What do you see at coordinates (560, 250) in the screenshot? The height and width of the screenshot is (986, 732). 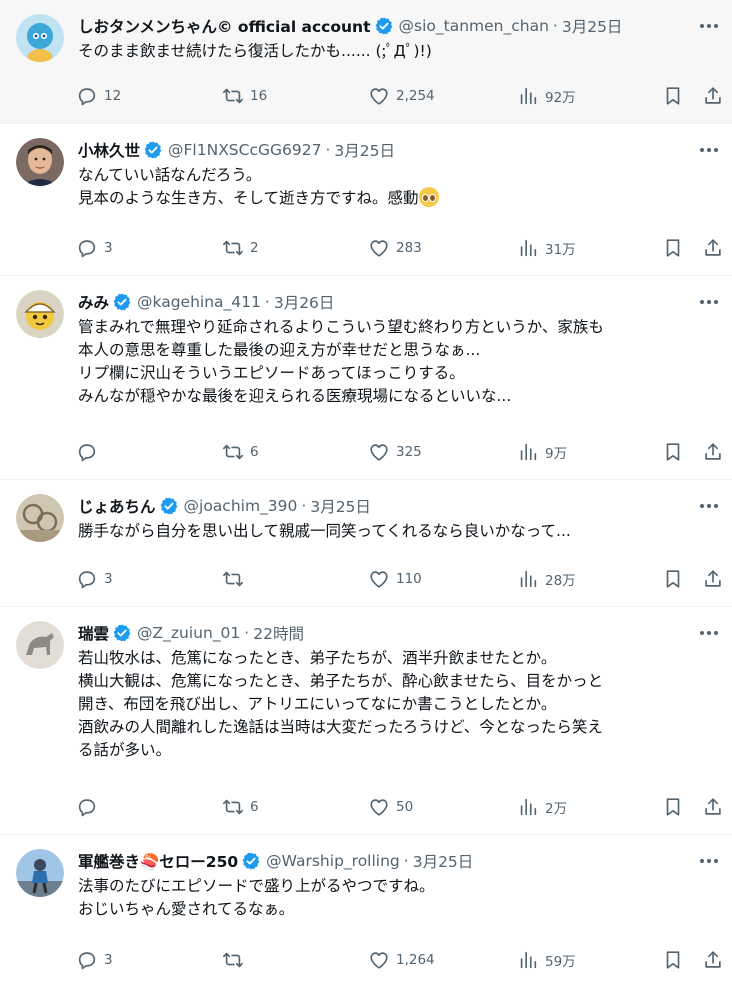 I see `views-count: 31万` at bounding box center [560, 250].